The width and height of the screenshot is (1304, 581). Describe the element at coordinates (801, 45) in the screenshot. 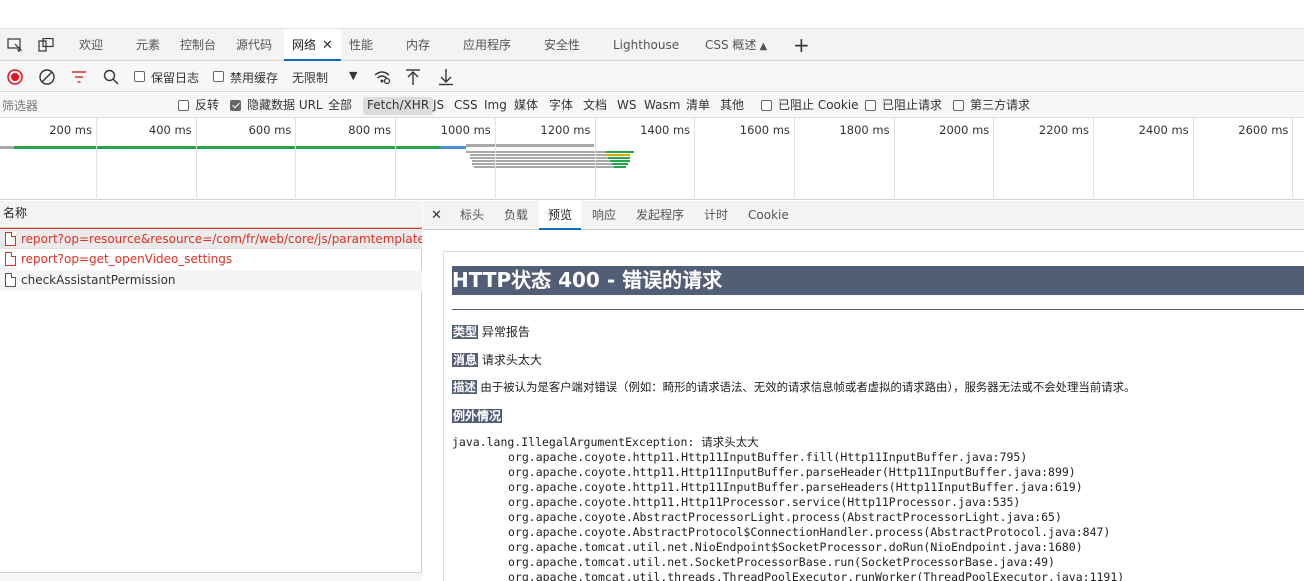

I see `add-tool-plus-icon: +` at that location.